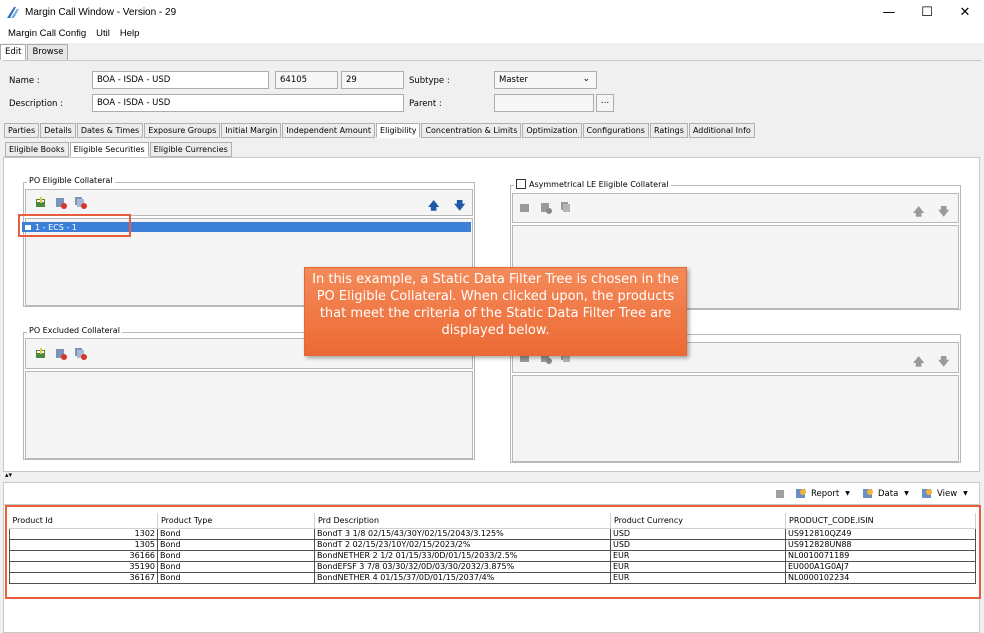 Image resolution: width=984 pixels, height=633 pixels. Describe the element at coordinates (492, 475) in the screenshot. I see `splitter-handle: ▴▾` at that location.